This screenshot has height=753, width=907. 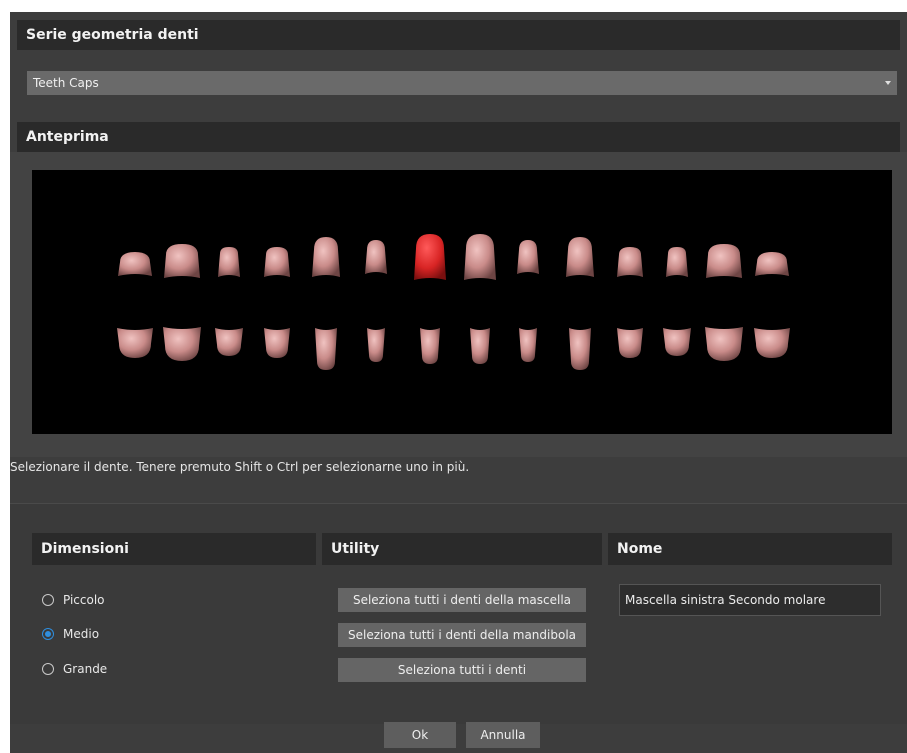 What do you see at coordinates (66, 83) in the screenshot?
I see `tooth-series-value: Teeth Caps` at bounding box center [66, 83].